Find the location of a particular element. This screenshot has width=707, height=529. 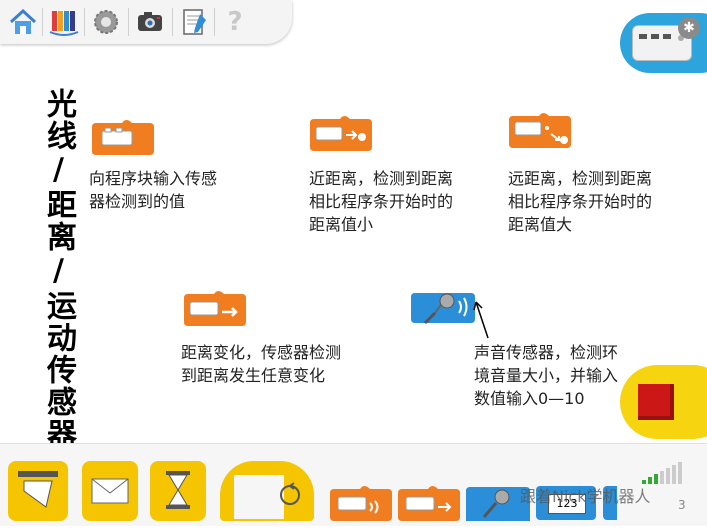

home-icon is located at coordinates (23, 22).